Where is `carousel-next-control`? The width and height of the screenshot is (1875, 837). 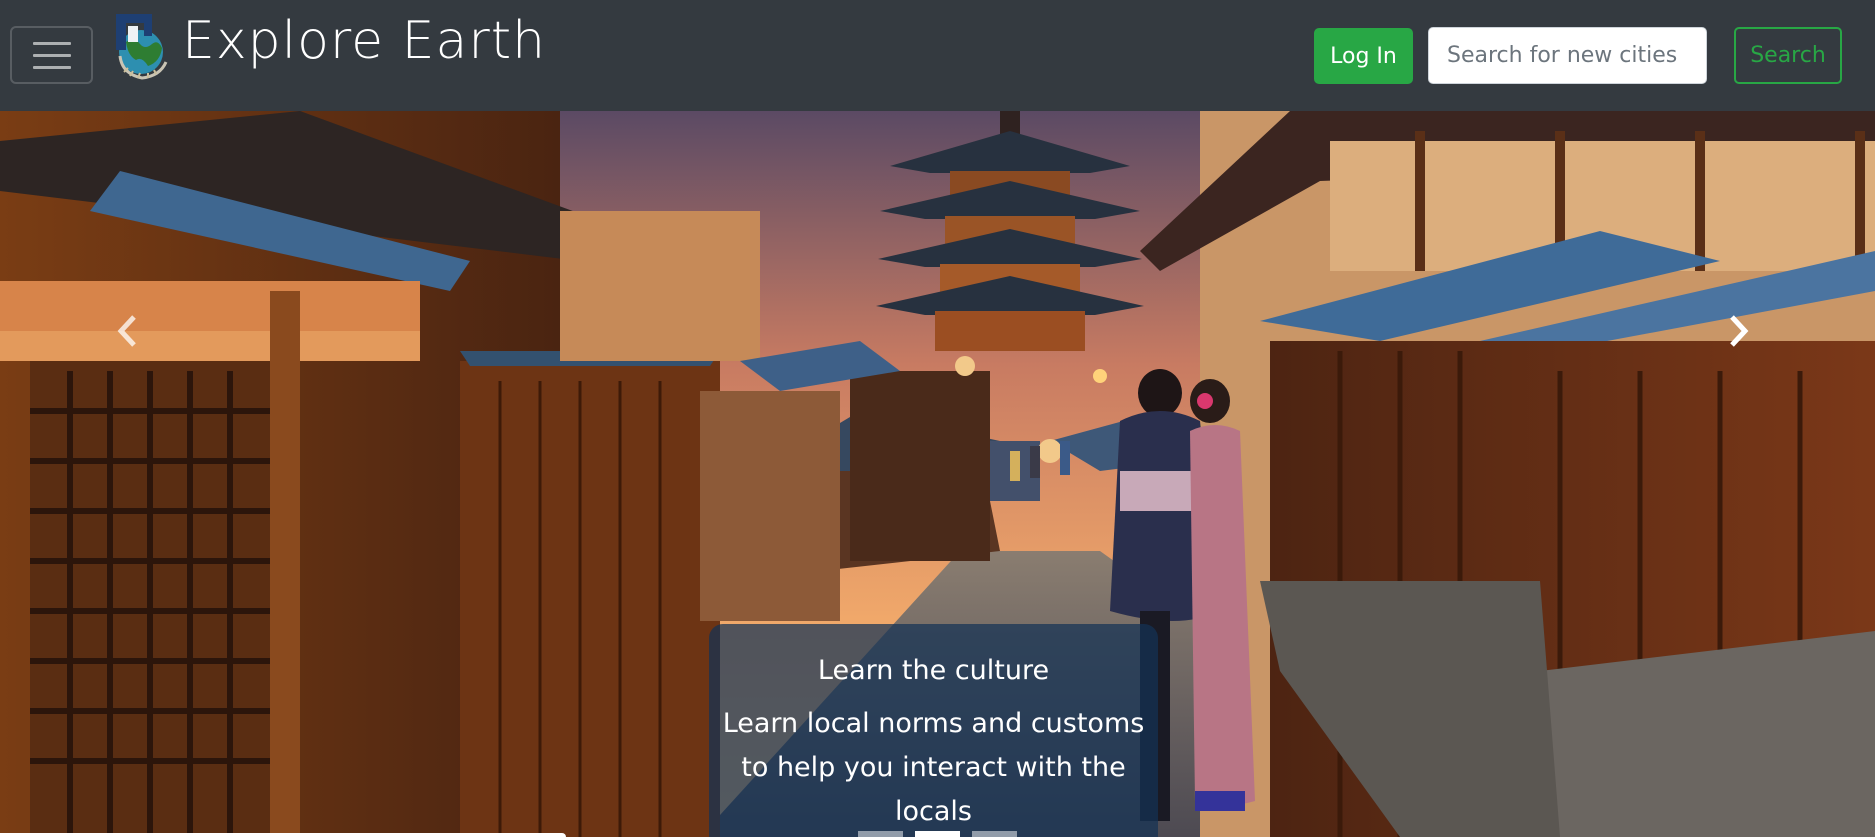 carousel-next-control is located at coordinates (1739, 331).